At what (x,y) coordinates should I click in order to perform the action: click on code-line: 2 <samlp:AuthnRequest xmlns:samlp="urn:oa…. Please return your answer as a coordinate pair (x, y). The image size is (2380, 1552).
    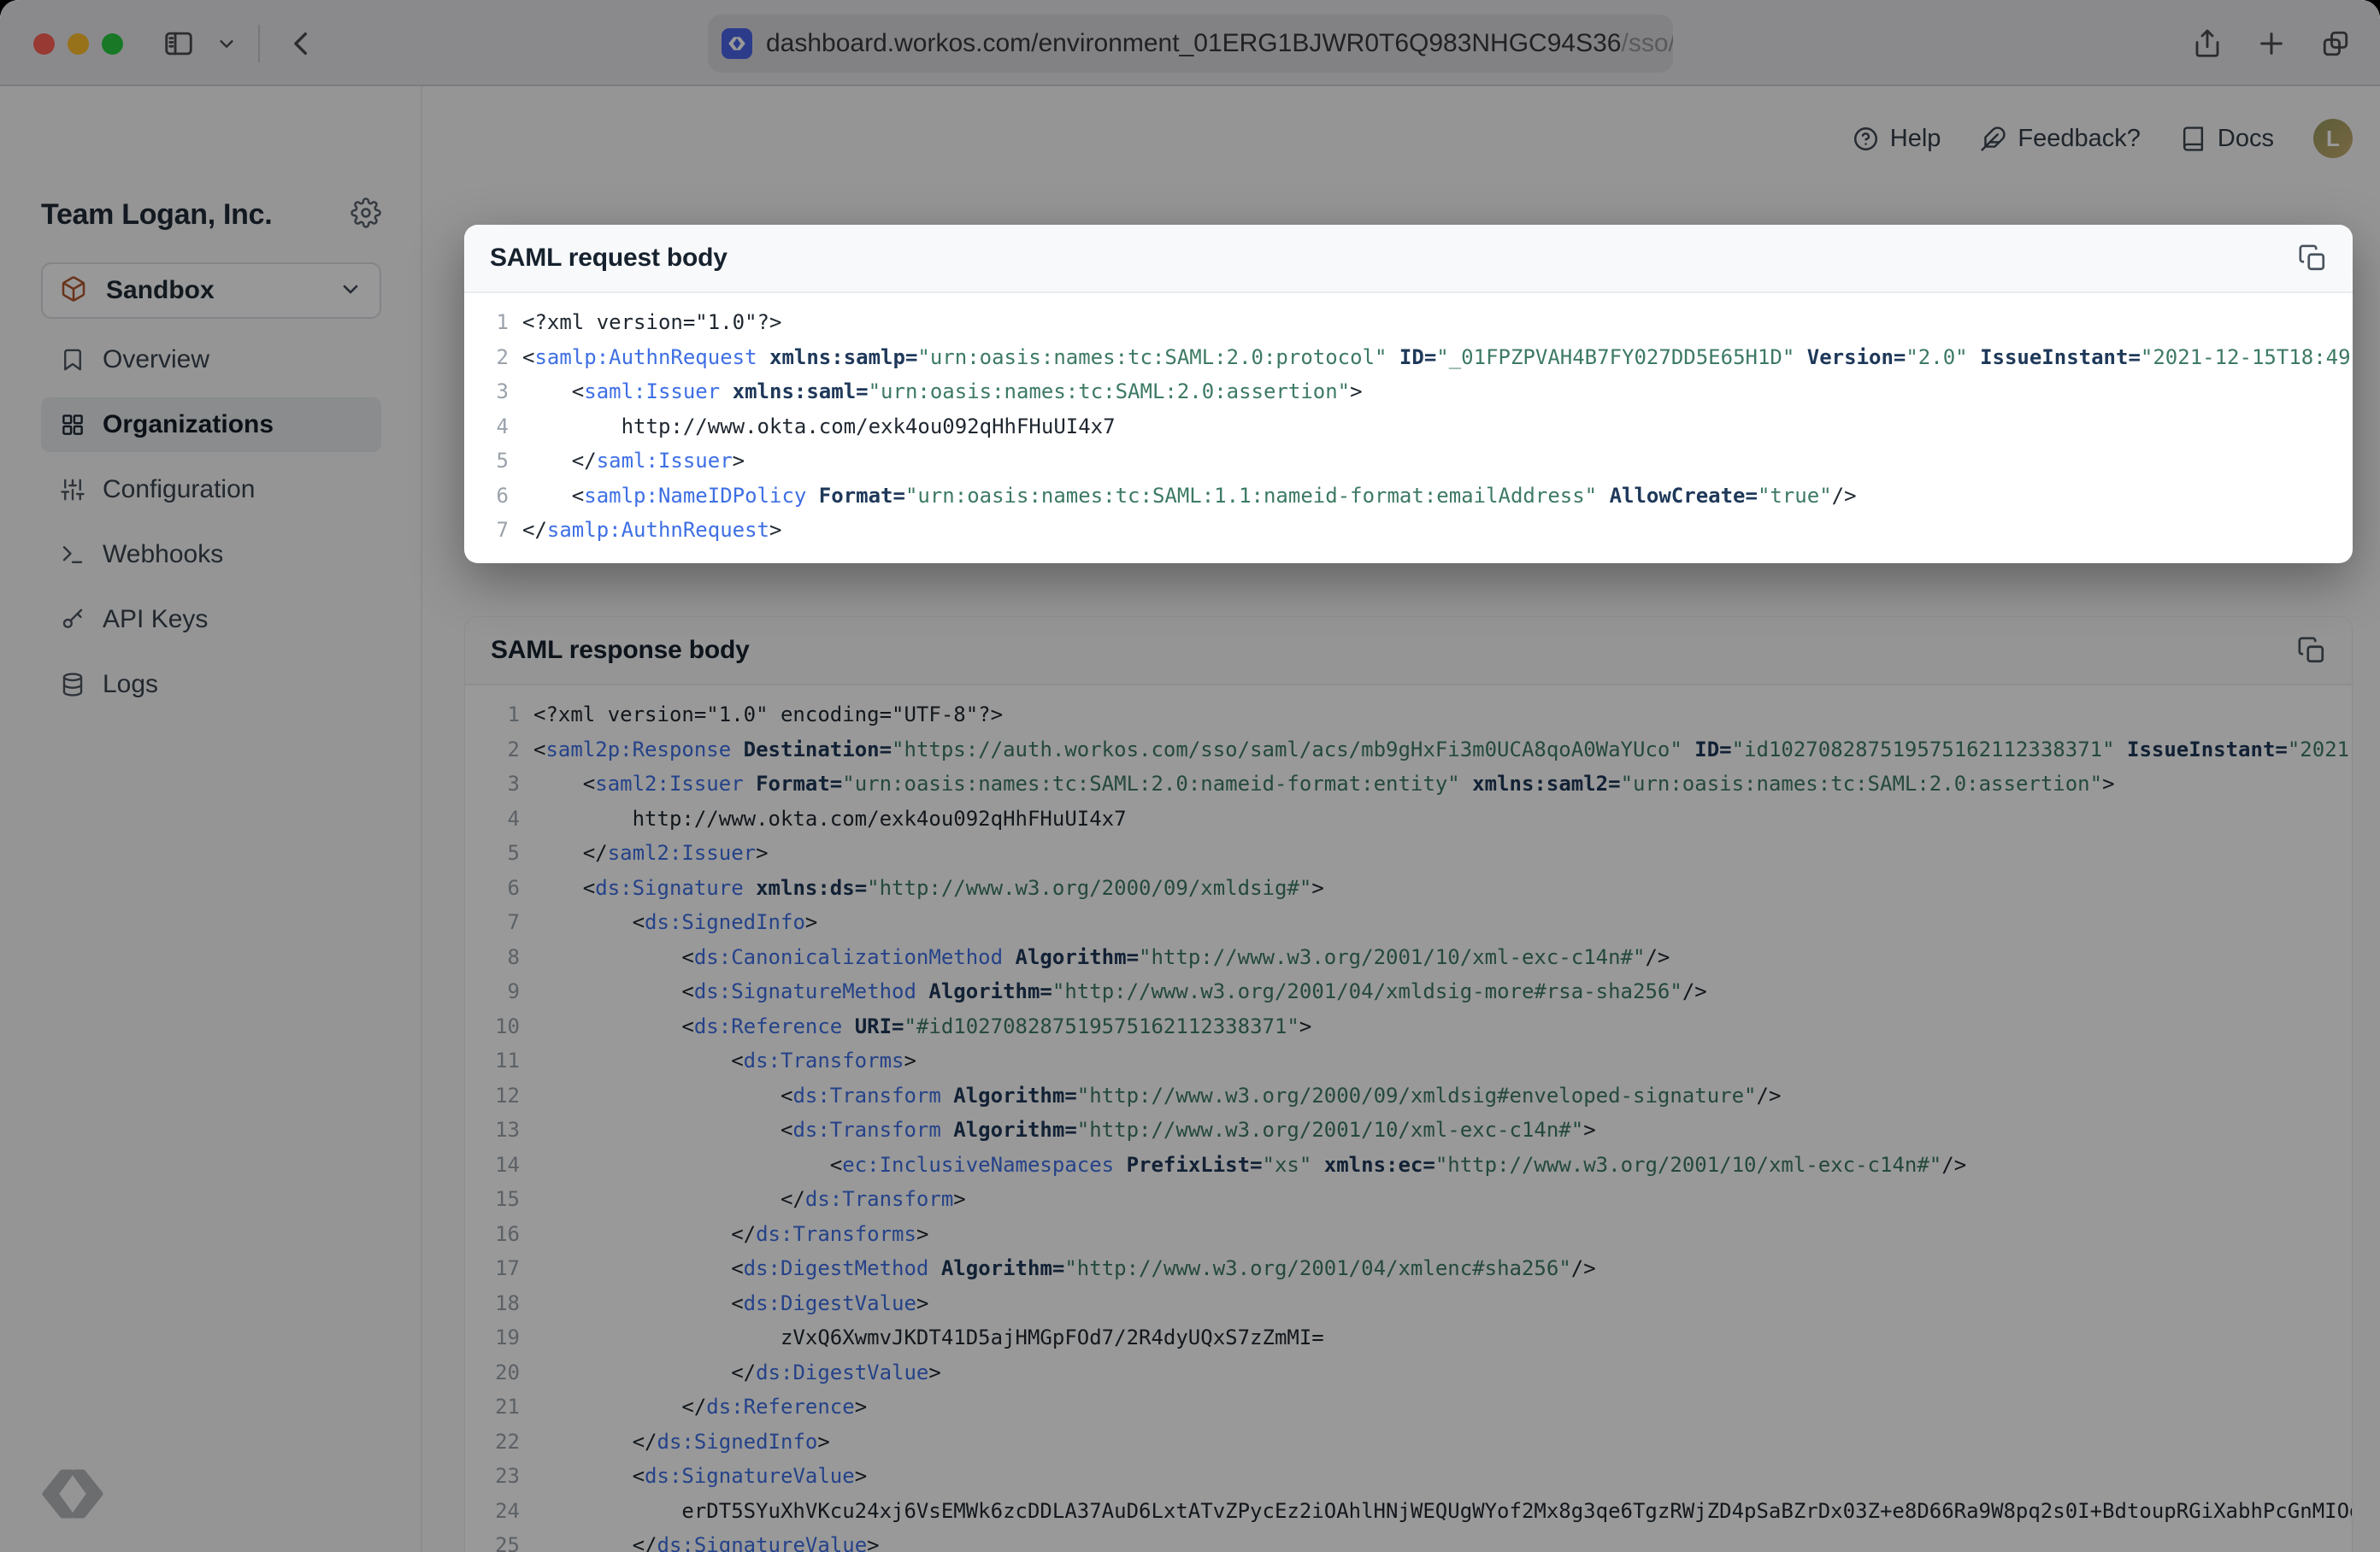
    Looking at the image, I should click on (1408, 357).